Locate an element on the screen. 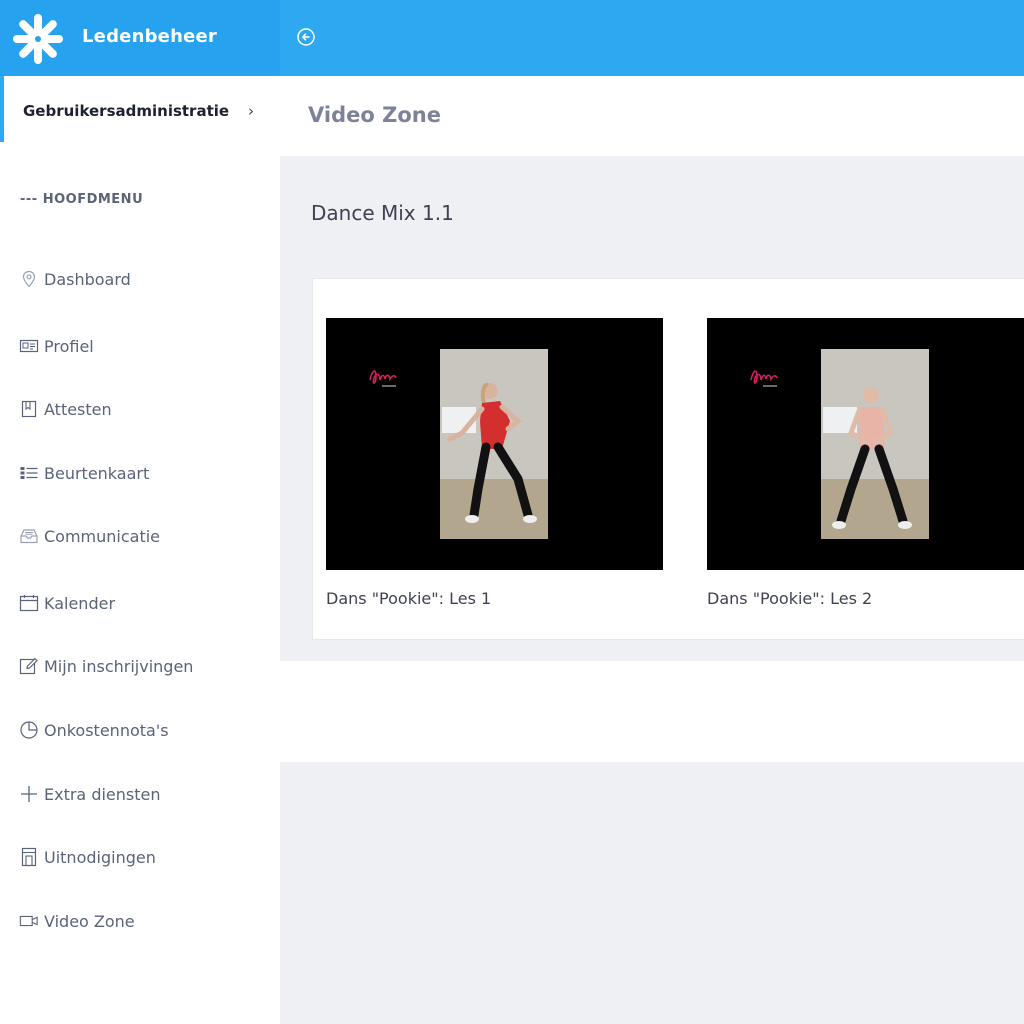 The image size is (1024, 1024). calendar-icon is located at coordinates (29, 603).